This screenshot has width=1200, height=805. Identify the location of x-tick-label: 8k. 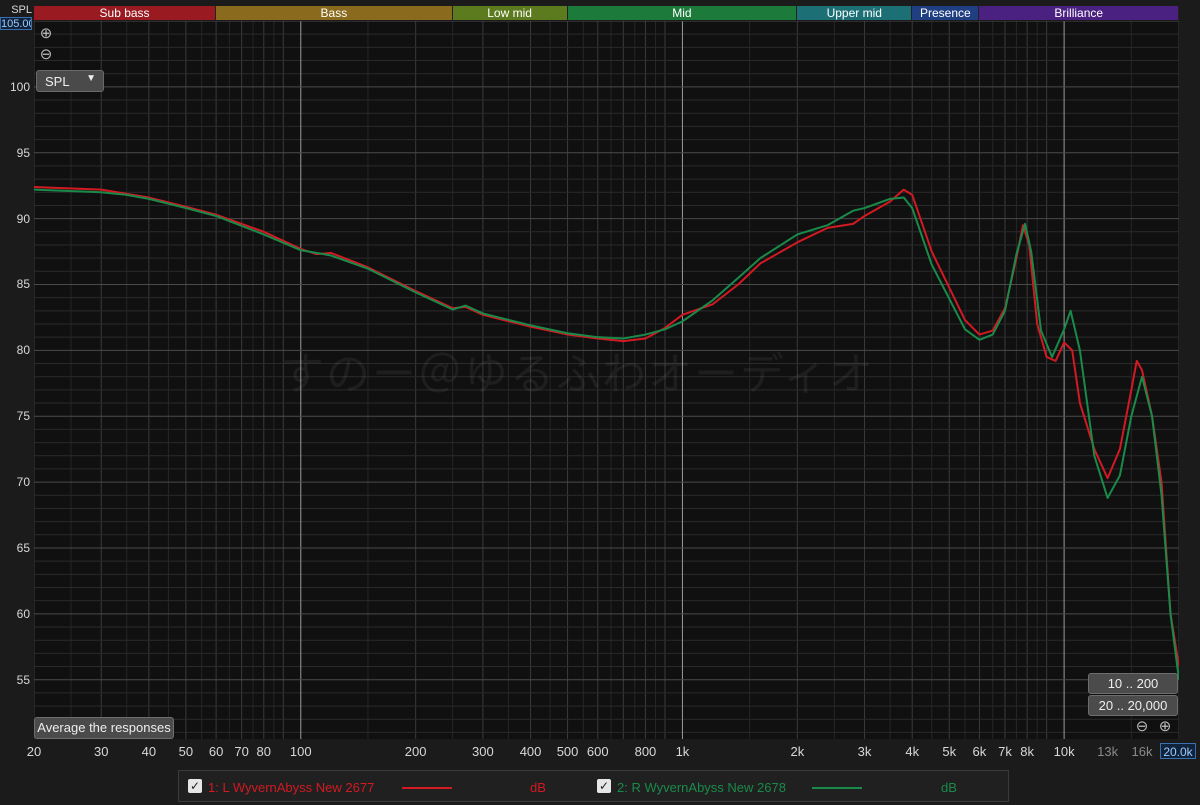
(1027, 751).